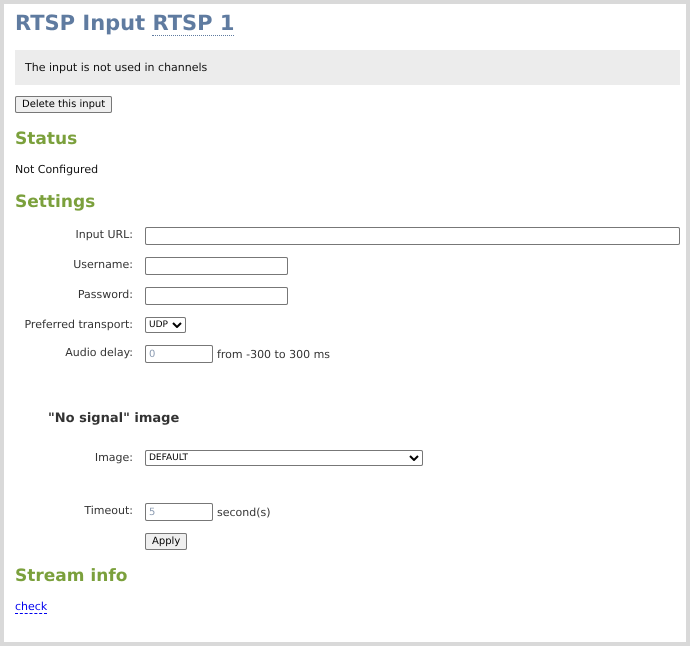  I want to click on section-heading: Status, so click(46, 139).